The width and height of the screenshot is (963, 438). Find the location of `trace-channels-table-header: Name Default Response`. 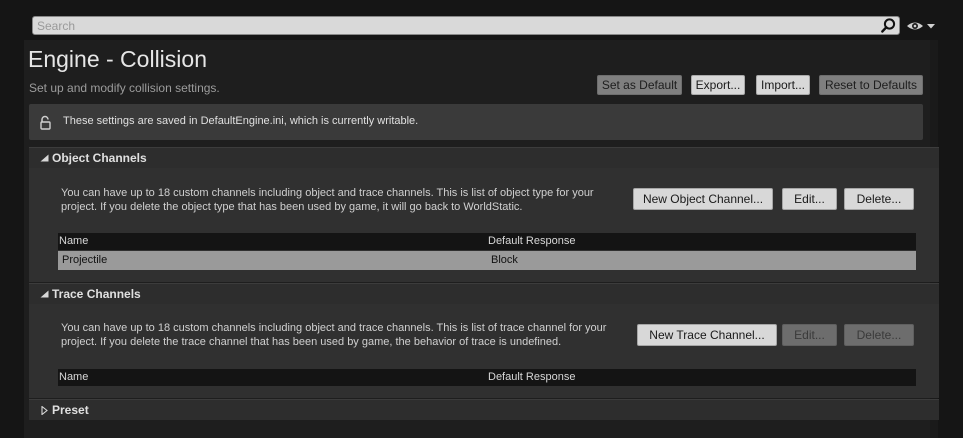

trace-channels-table-header: Name Default Response is located at coordinates (487, 377).